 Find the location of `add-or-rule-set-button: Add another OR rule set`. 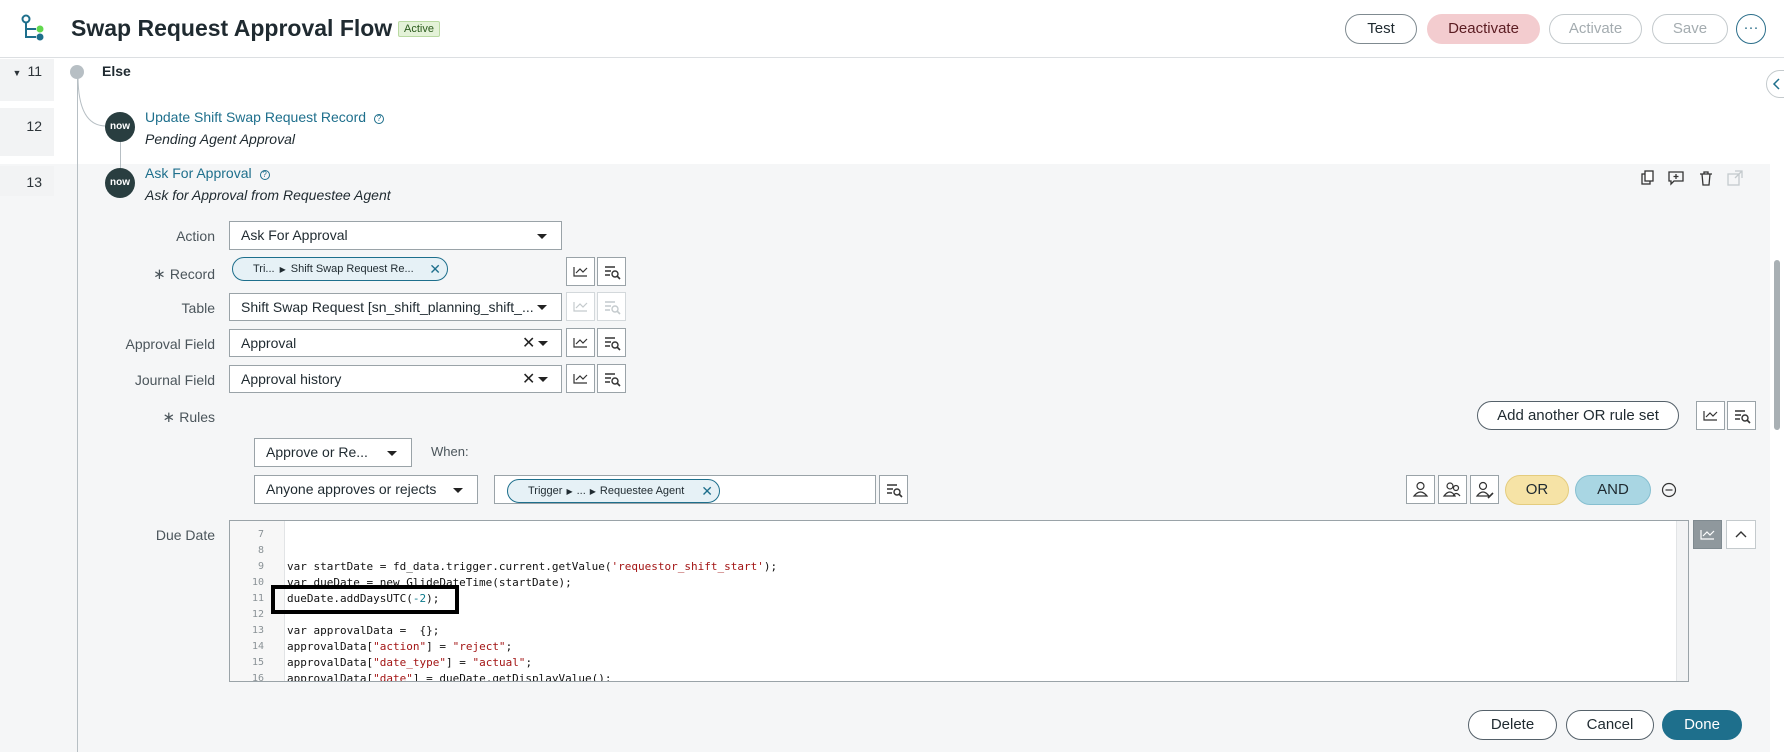

add-or-rule-set-button: Add another OR rule set is located at coordinates (1578, 415).